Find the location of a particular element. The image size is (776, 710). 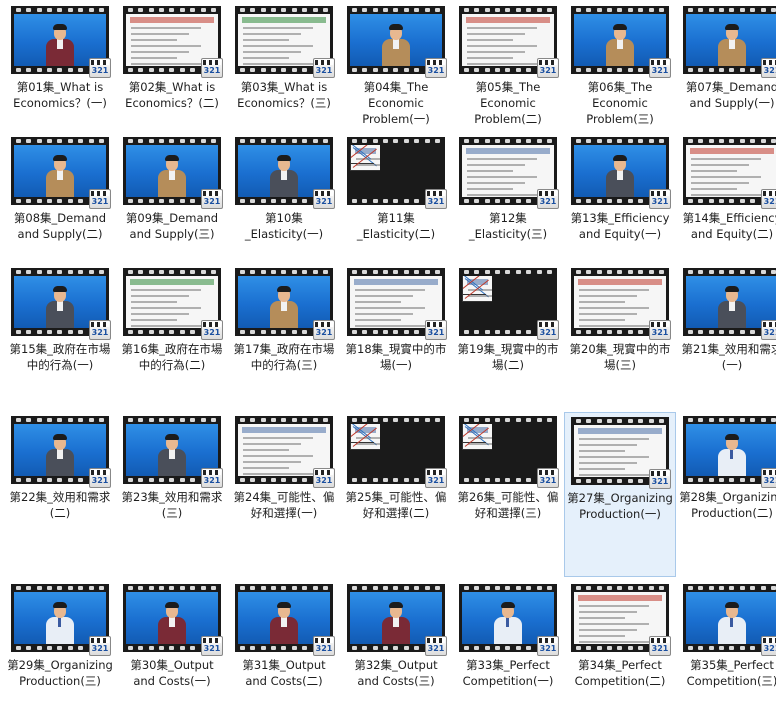

file-name-label: 第01集_What is Economics？(一) is located at coordinates (60, 95).